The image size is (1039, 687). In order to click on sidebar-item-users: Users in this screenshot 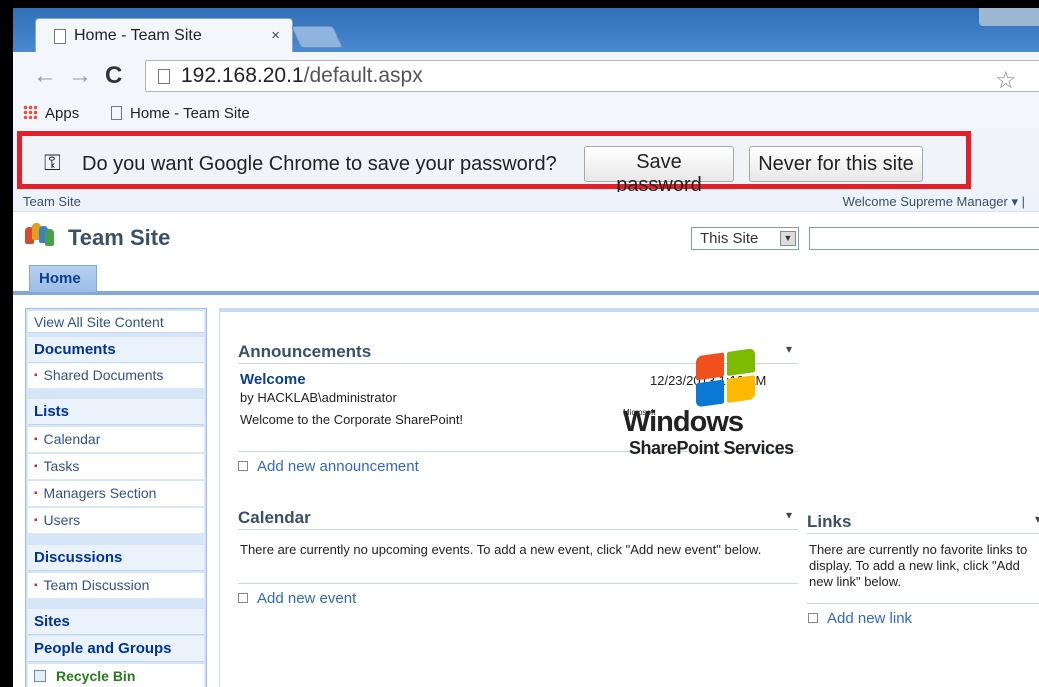, I will do `click(116, 521)`.